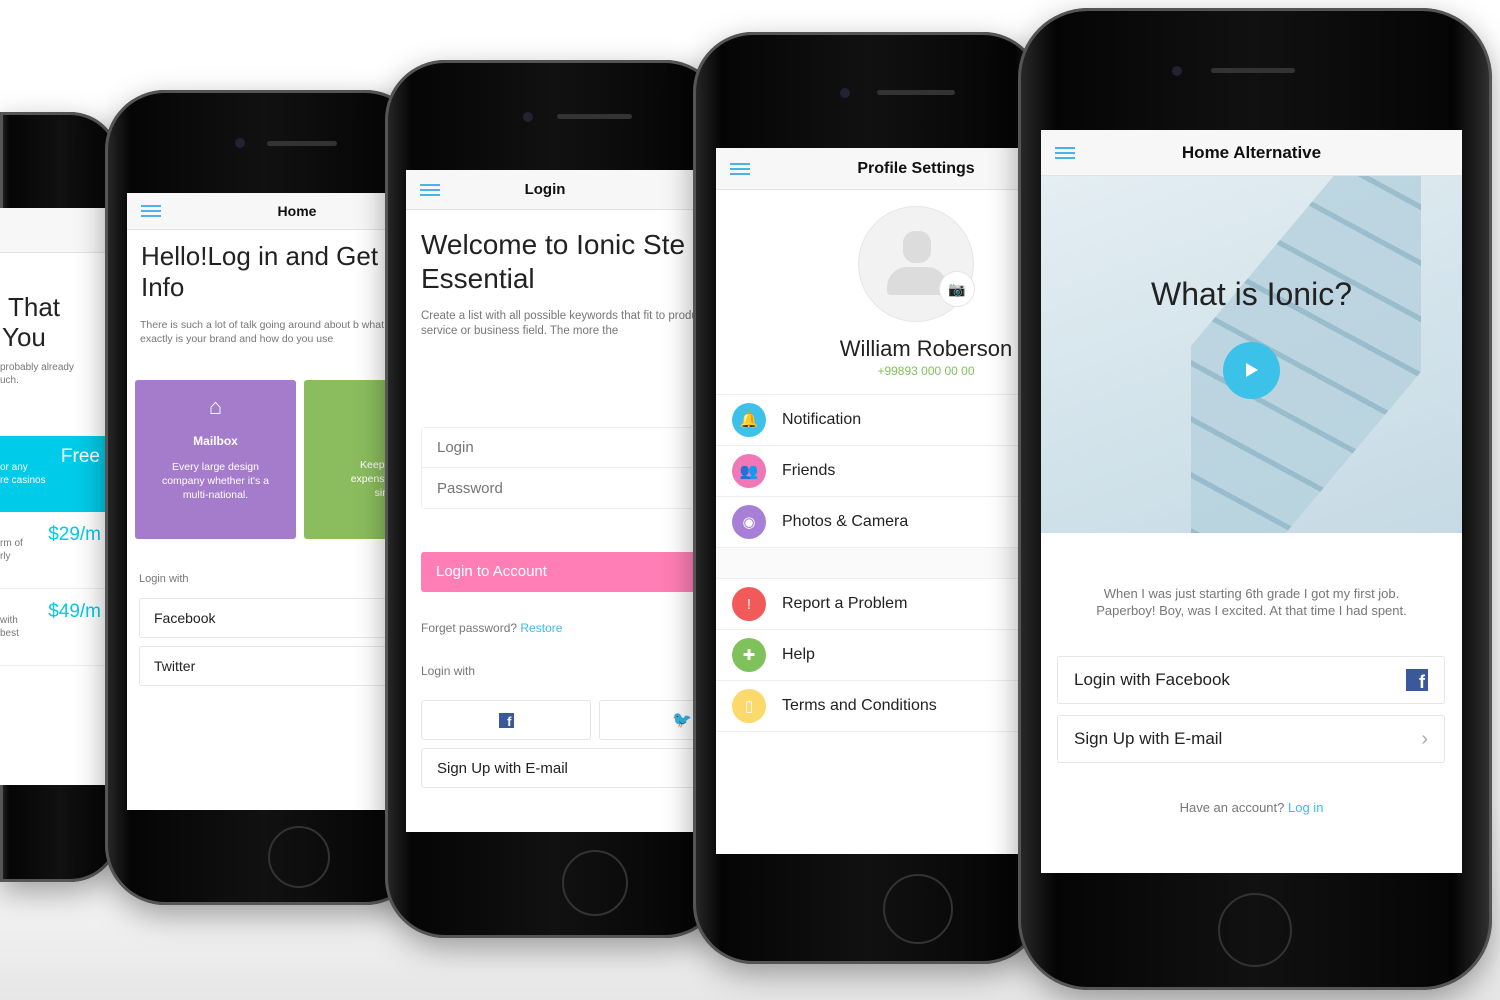  I want to click on heading: Hello!Log in and Get Info, so click(260, 271).